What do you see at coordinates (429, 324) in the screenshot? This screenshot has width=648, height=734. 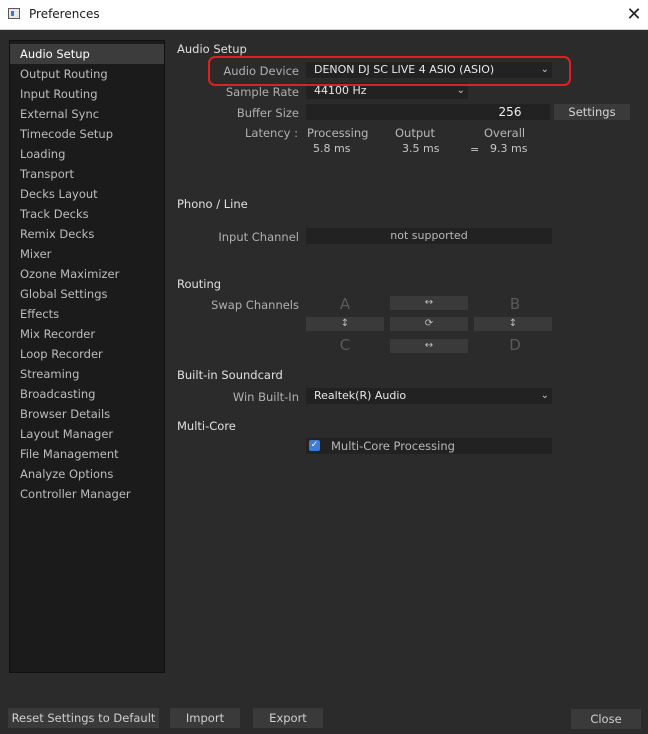 I see `rotate-channels-button: ⟳` at bounding box center [429, 324].